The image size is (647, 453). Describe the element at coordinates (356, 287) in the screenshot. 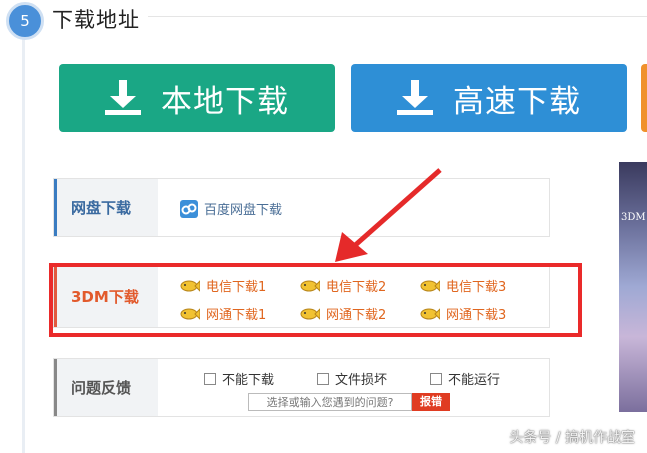

I see `mirror-link-label: 电信下载2` at that location.